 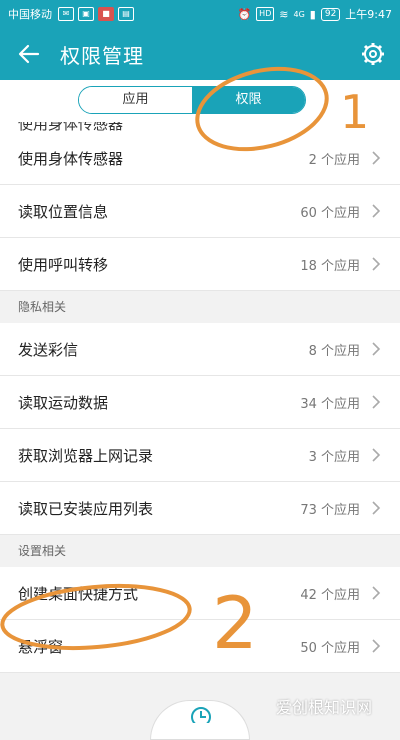 I want to click on app-count: 34 个应用, so click(x=330, y=404).